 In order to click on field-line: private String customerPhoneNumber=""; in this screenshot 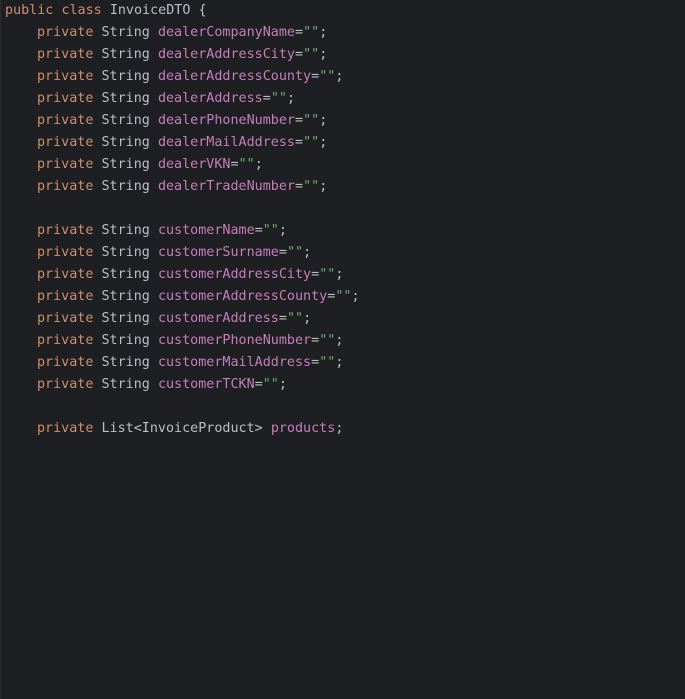, I will do `click(190, 340)`.